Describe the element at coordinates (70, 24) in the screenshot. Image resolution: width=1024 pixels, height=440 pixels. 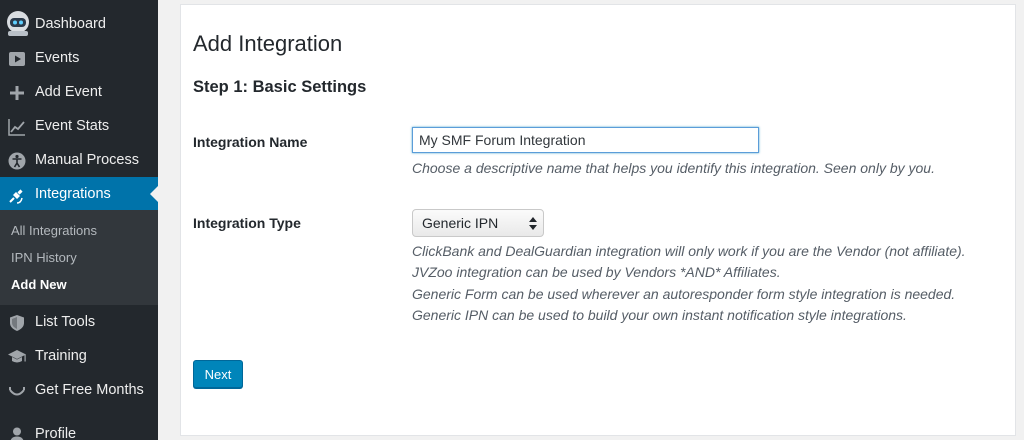
I see `menu-item-label: Dashboard` at that location.